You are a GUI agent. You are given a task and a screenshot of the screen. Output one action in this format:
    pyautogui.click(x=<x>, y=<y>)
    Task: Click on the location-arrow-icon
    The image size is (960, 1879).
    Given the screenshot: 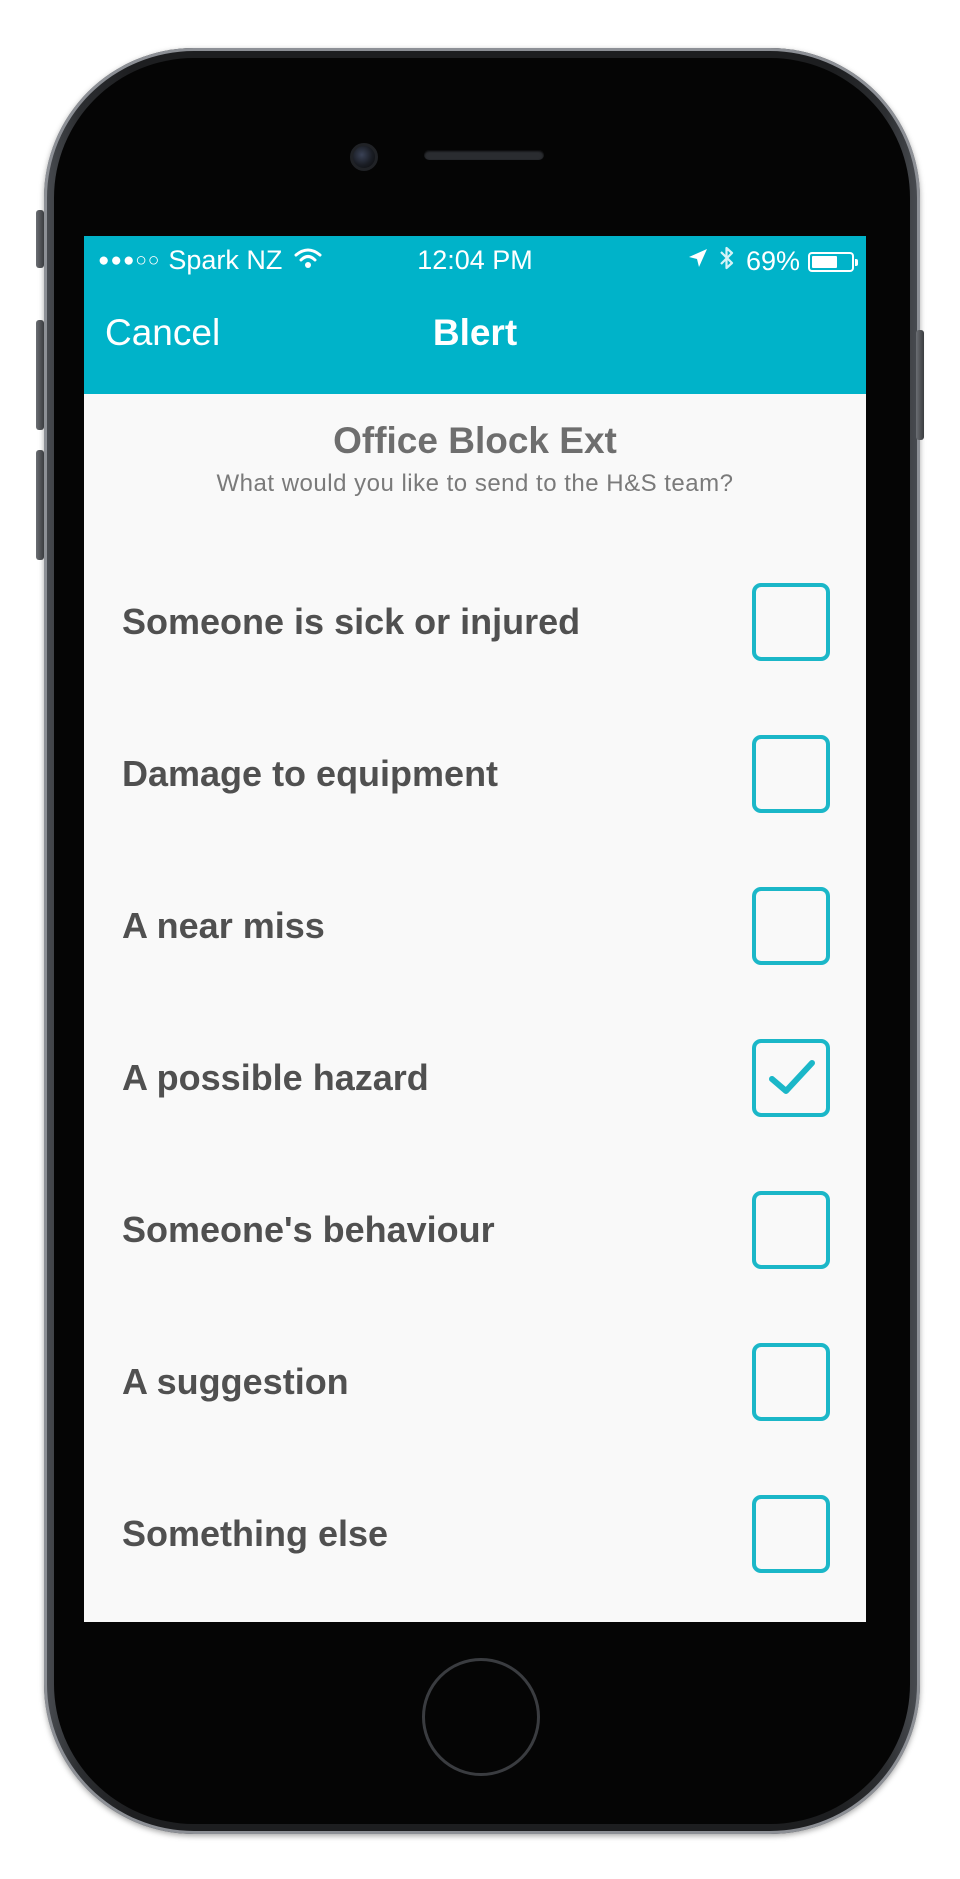 What is the action you would take?
    pyautogui.click(x=698, y=261)
    